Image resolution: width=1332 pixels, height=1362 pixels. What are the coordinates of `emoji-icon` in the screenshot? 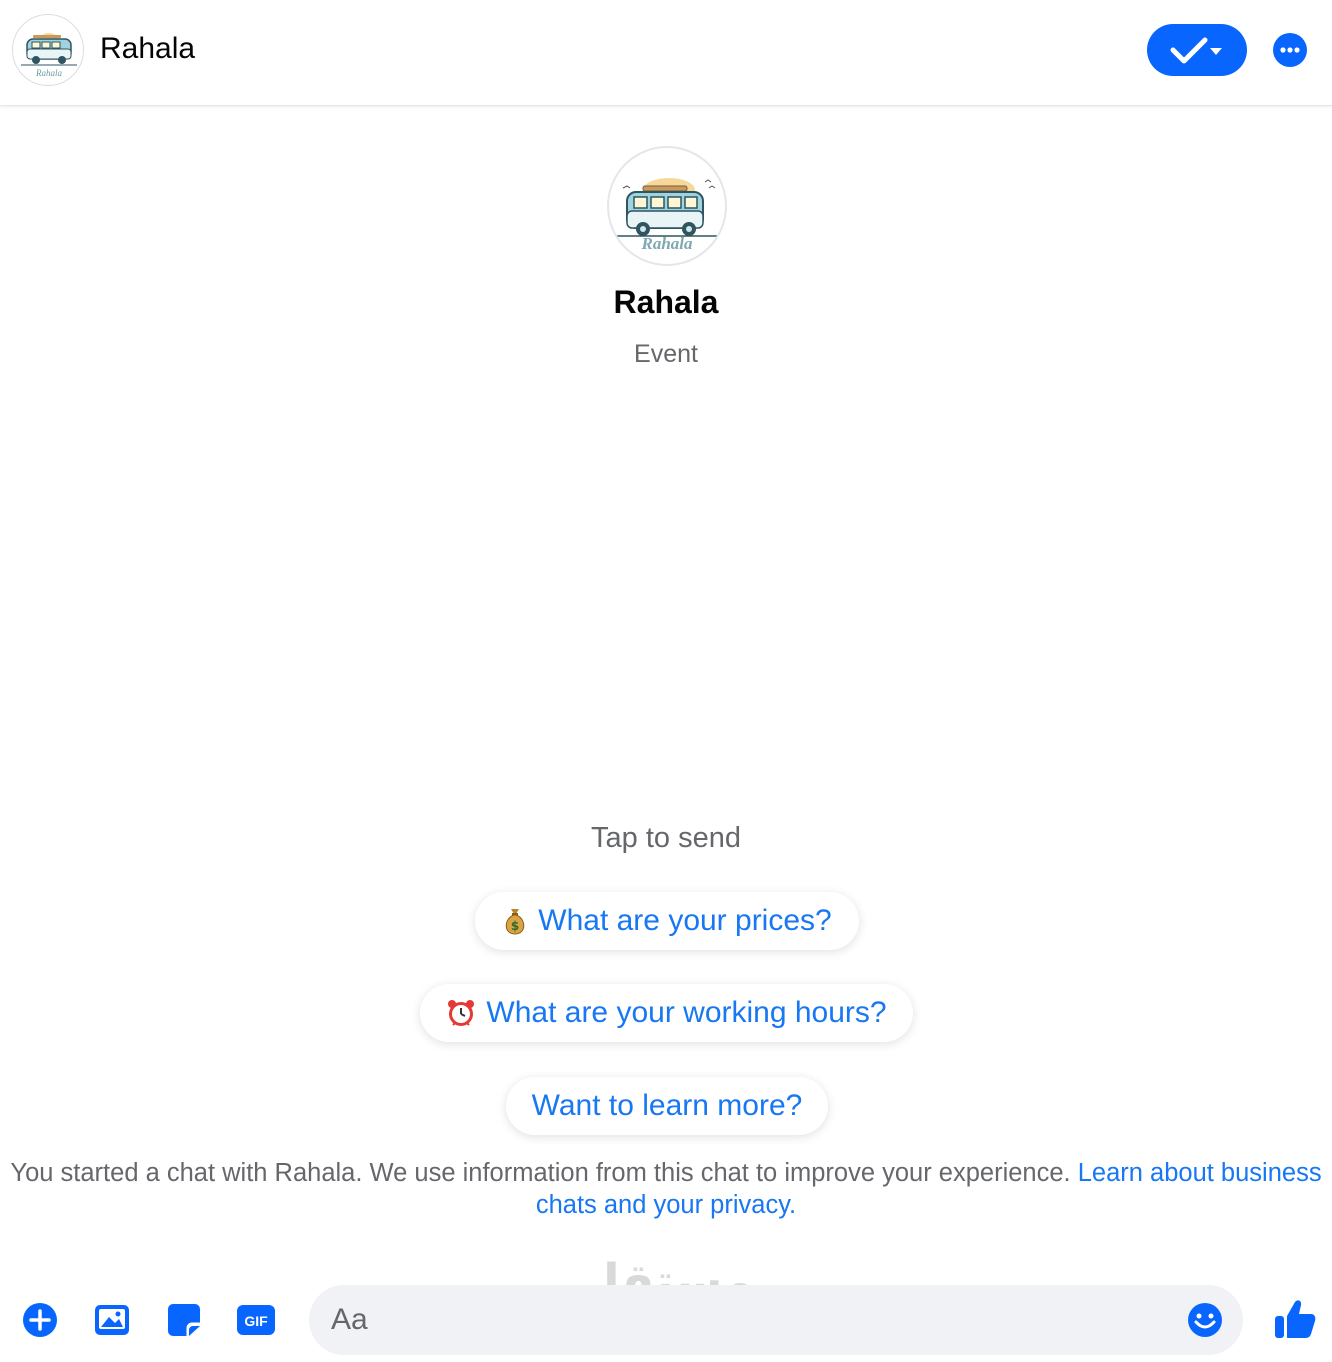 It's located at (1205, 1320).